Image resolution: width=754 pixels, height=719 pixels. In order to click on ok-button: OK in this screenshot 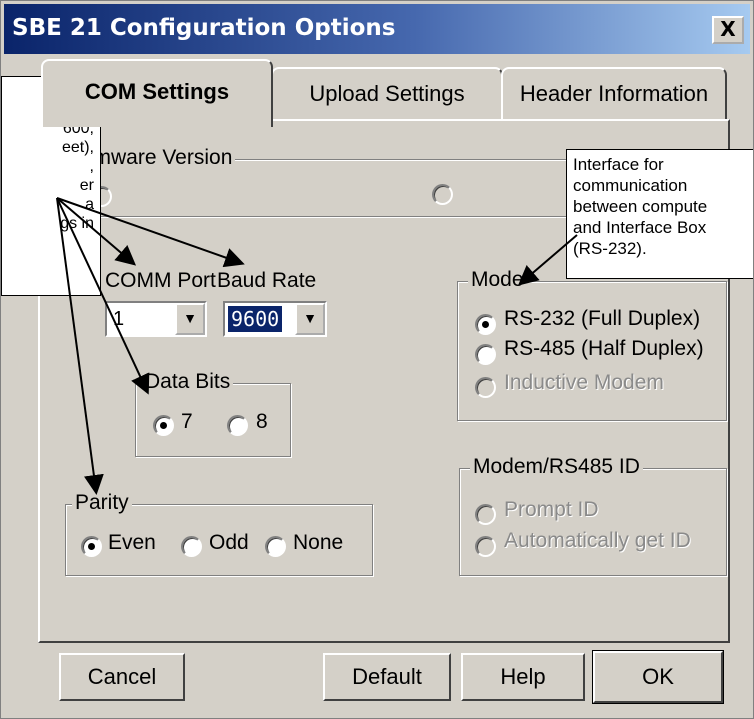, I will do `click(658, 677)`.